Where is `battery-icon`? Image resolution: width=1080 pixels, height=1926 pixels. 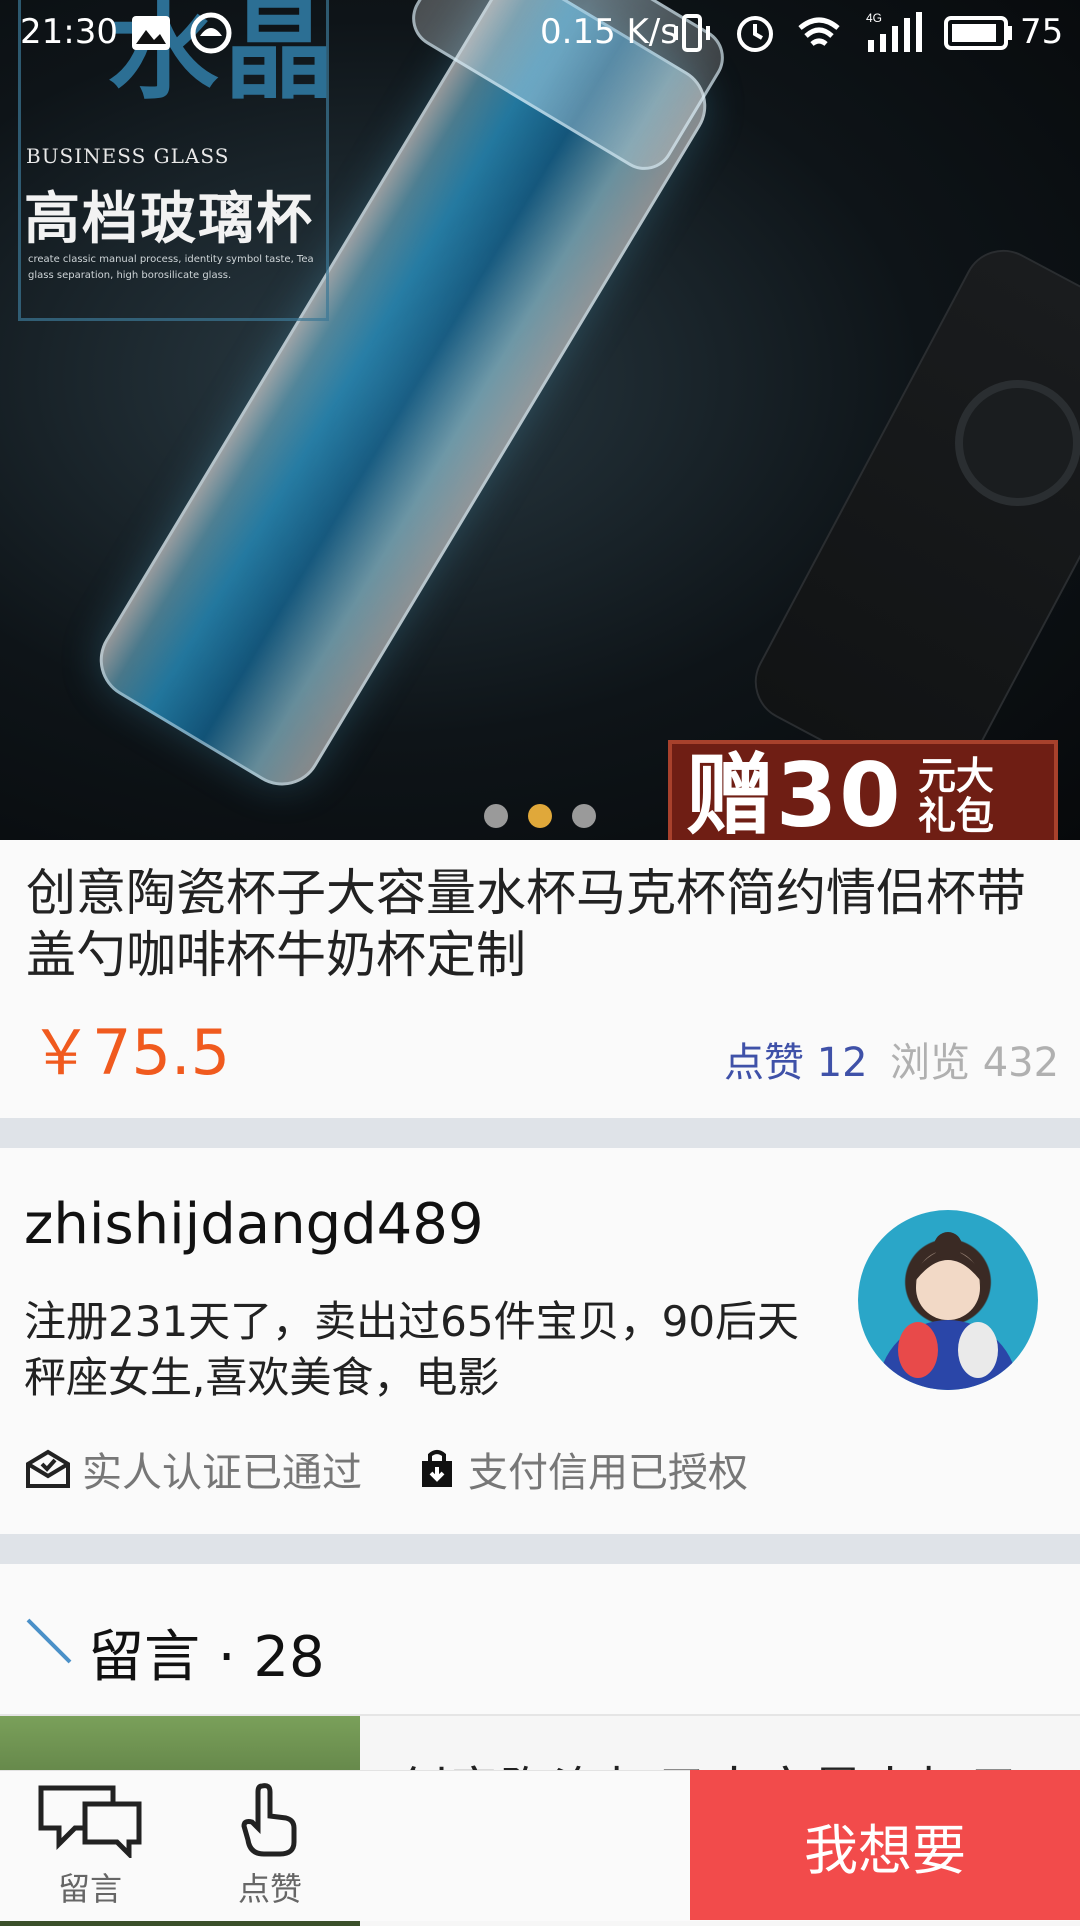 battery-icon is located at coordinates (978, 33).